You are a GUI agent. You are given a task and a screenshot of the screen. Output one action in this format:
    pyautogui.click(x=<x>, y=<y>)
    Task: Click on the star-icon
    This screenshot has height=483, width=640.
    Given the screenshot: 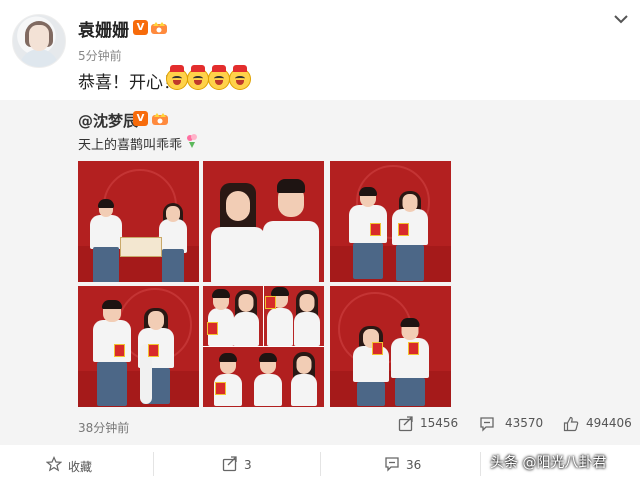 What is the action you would take?
    pyautogui.click(x=54, y=464)
    